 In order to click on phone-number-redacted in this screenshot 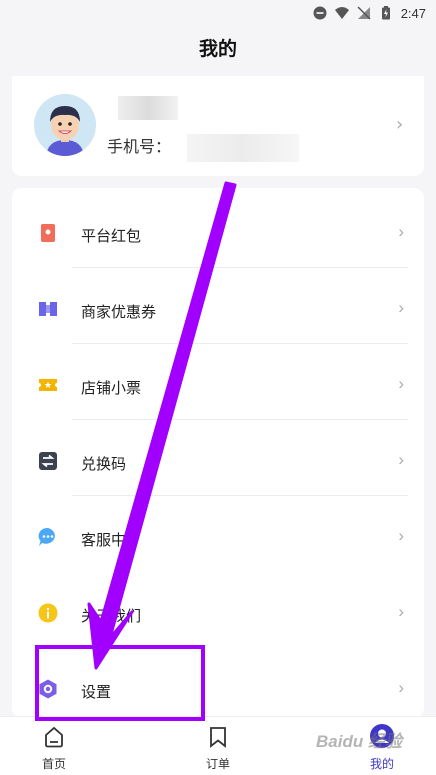, I will do `click(243, 148)`.